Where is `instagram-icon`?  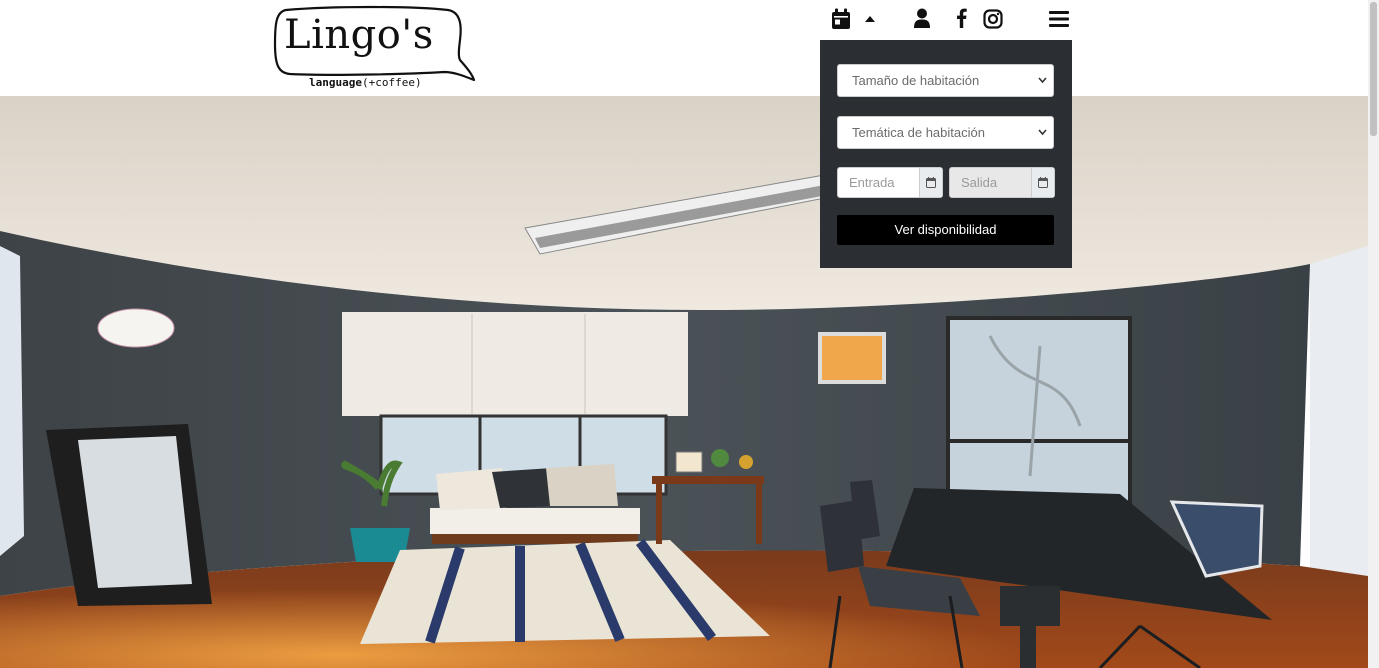 instagram-icon is located at coordinates (993, 19).